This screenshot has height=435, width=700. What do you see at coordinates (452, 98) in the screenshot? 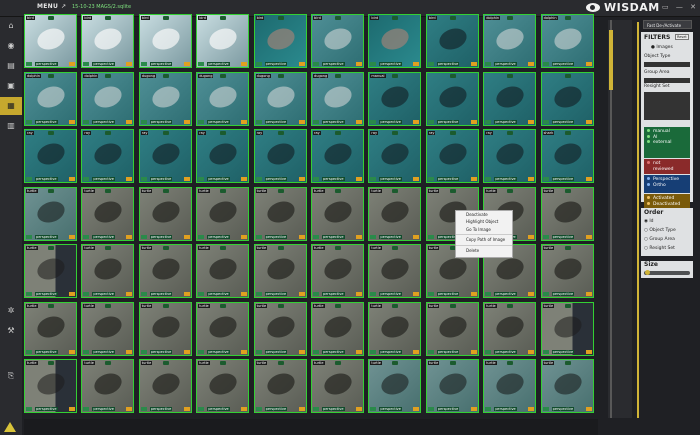
I see `object-tile: perspective` at bounding box center [452, 98].